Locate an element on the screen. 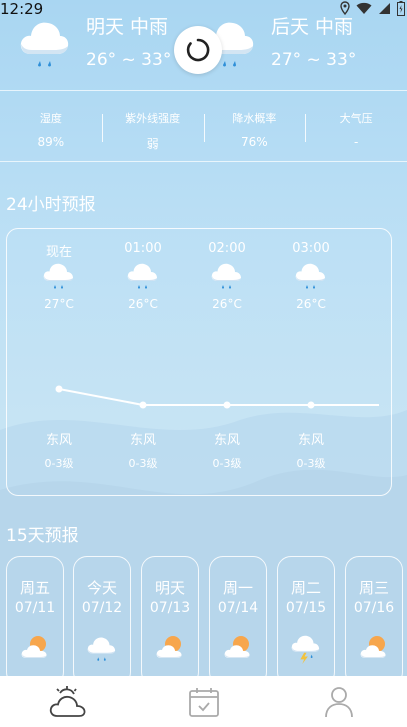 This screenshot has height=727, width=407. hour-time: 03:00 is located at coordinates (311, 248).